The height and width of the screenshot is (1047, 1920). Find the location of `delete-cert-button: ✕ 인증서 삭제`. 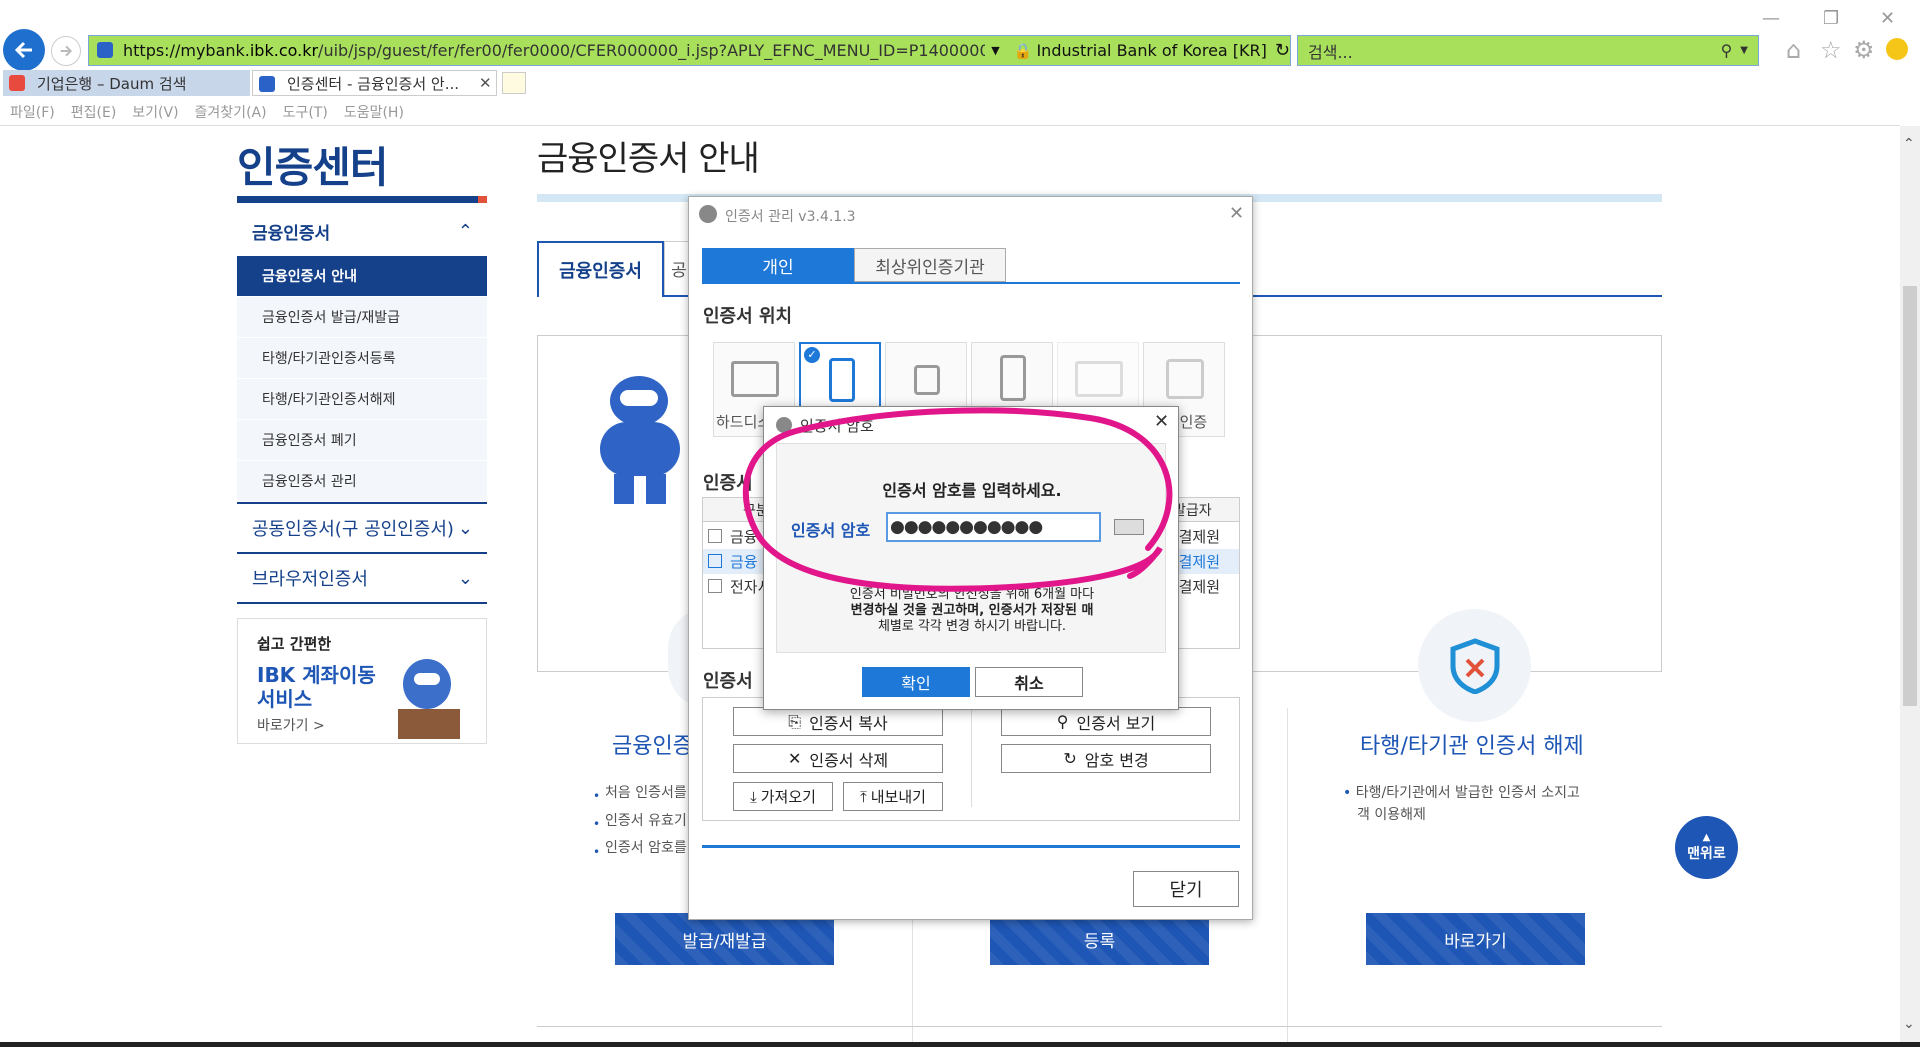

delete-cert-button: ✕ 인증서 삭제 is located at coordinates (838, 758).